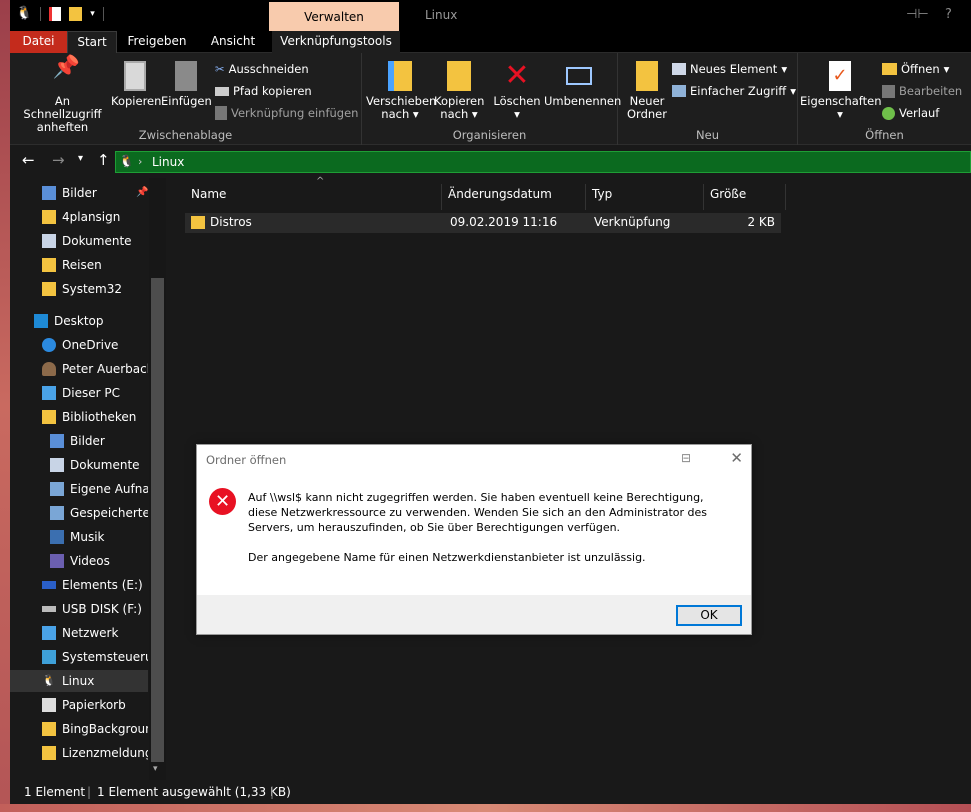  Describe the element at coordinates (268, 69) in the screenshot. I see `cut-label: Ausschneiden` at that location.